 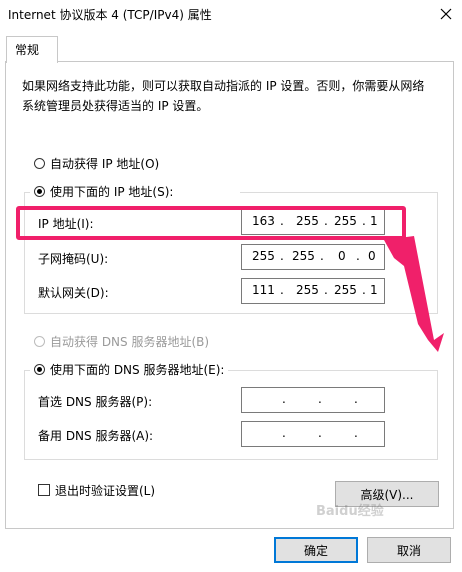 I want to click on watermark-logo: Baidu经验, so click(x=350, y=511).